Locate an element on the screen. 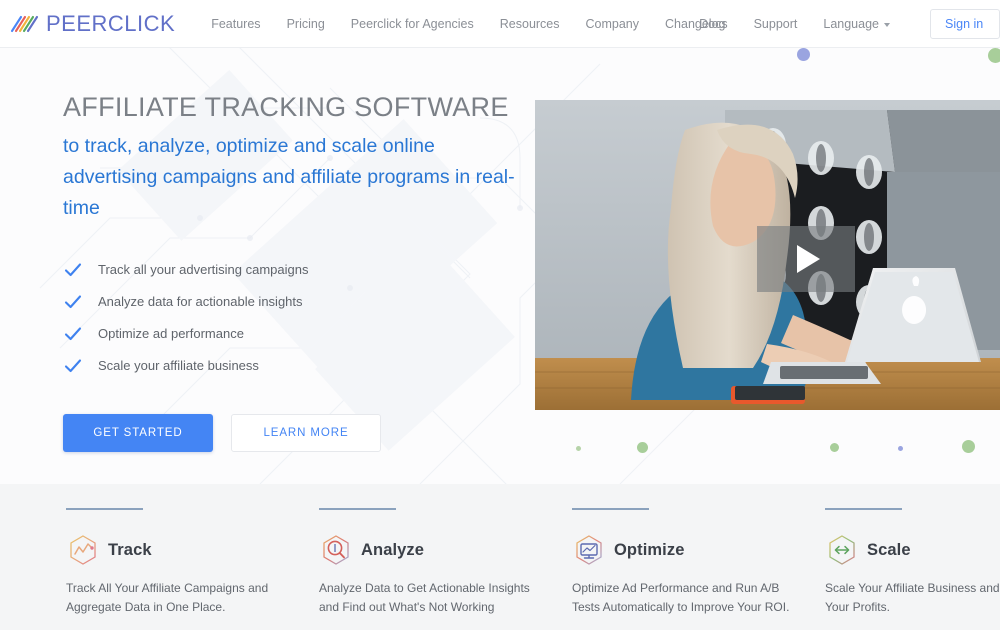 This screenshot has width=1000, height=630. get-started-button: GET STARTED is located at coordinates (138, 433).